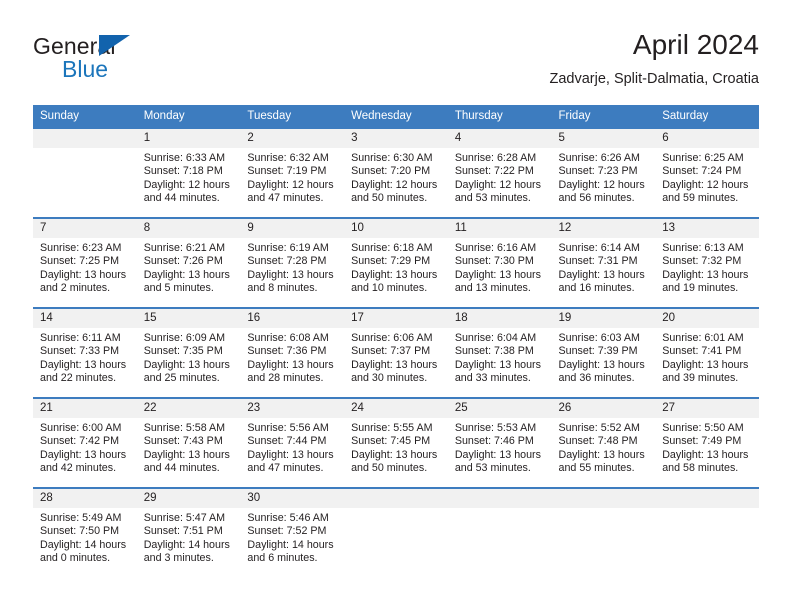  What do you see at coordinates (186, 544) in the screenshot?
I see `daylight-text-line1: Daylight: 14 hours` at bounding box center [186, 544].